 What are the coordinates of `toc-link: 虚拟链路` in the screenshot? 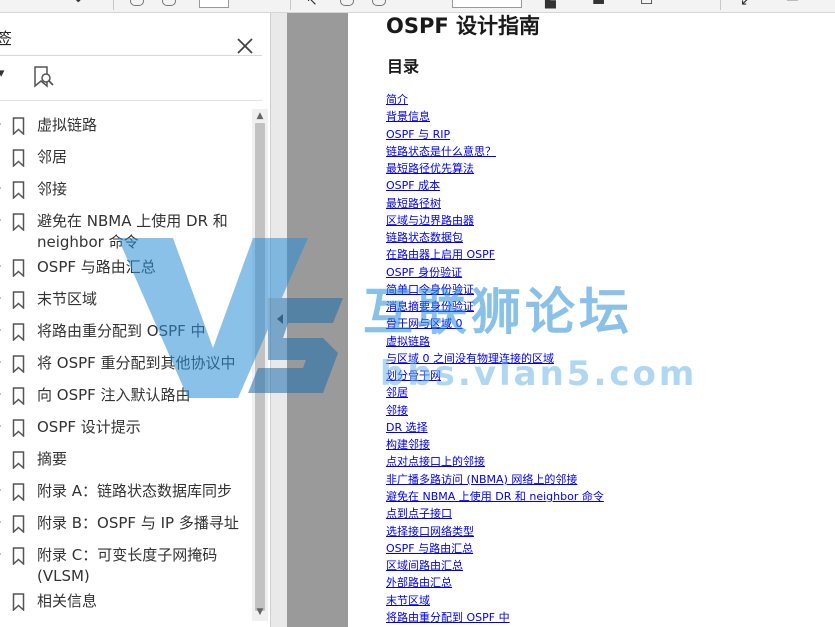 It's located at (408, 342).